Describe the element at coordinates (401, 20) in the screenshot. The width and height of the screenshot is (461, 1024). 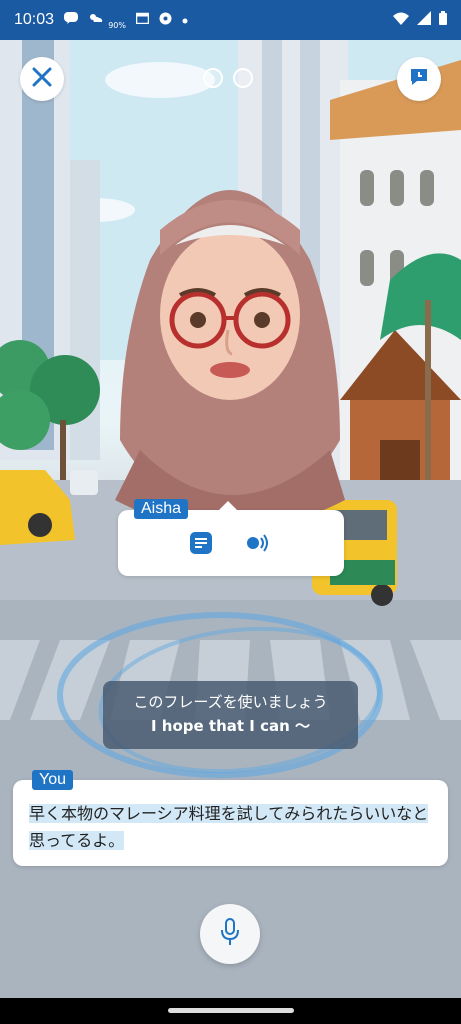
I see `wifi-icon` at that location.